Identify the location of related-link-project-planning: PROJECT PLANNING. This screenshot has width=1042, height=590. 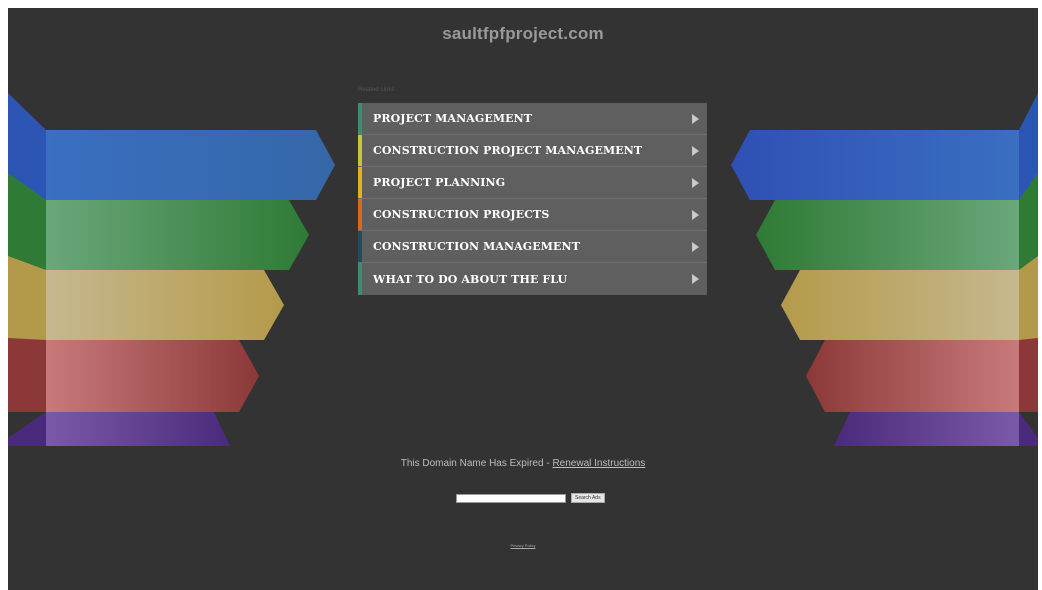
(532, 183).